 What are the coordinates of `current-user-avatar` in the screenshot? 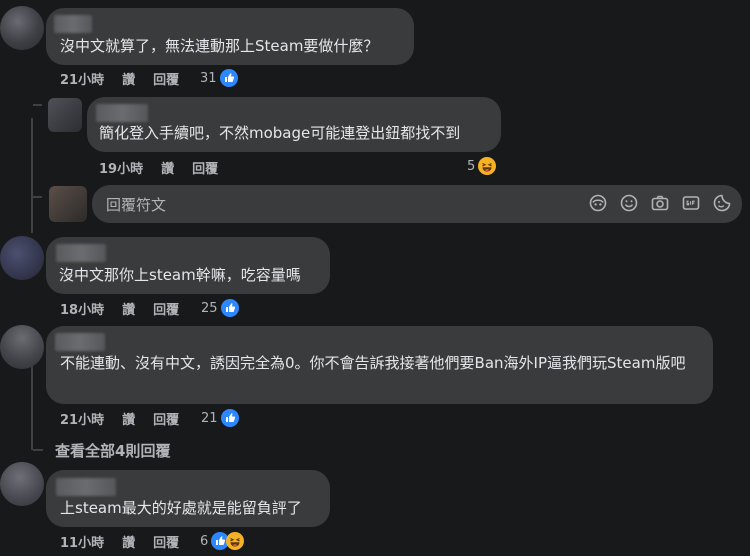 It's located at (68, 204).